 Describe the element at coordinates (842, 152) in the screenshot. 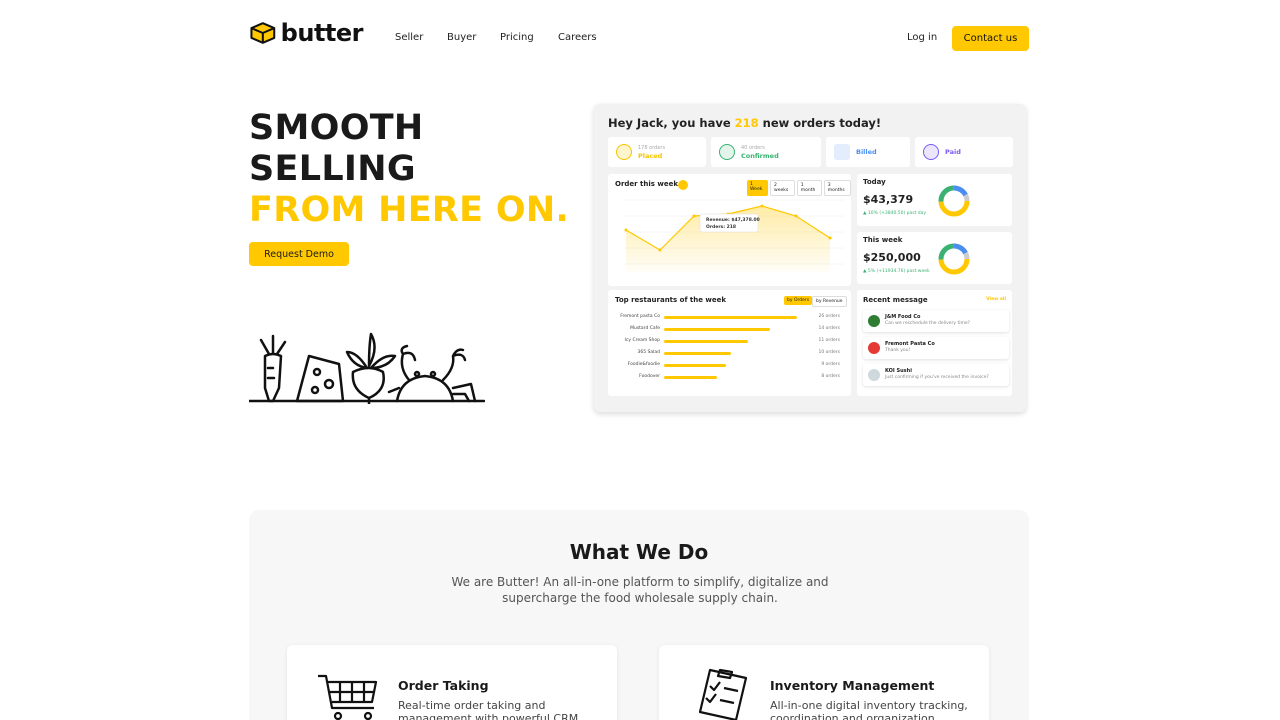

I see `invoice-icon` at that location.